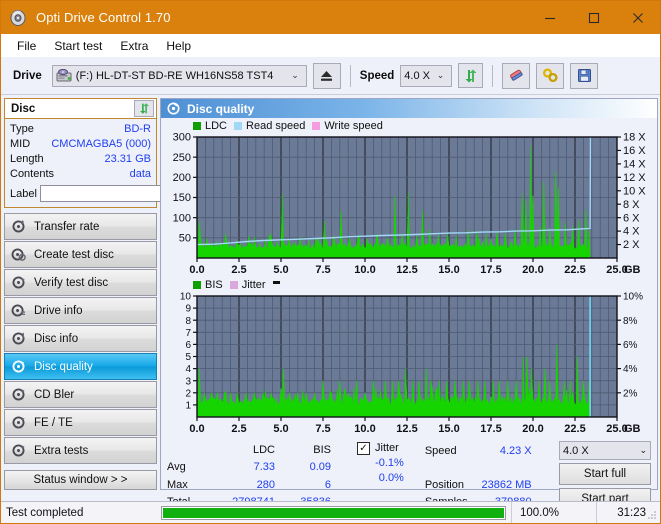  What do you see at coordinates (176, 467) in the screenshot?
I see `stats-row-avg-label: Avg` at bounding box center [176, 467].